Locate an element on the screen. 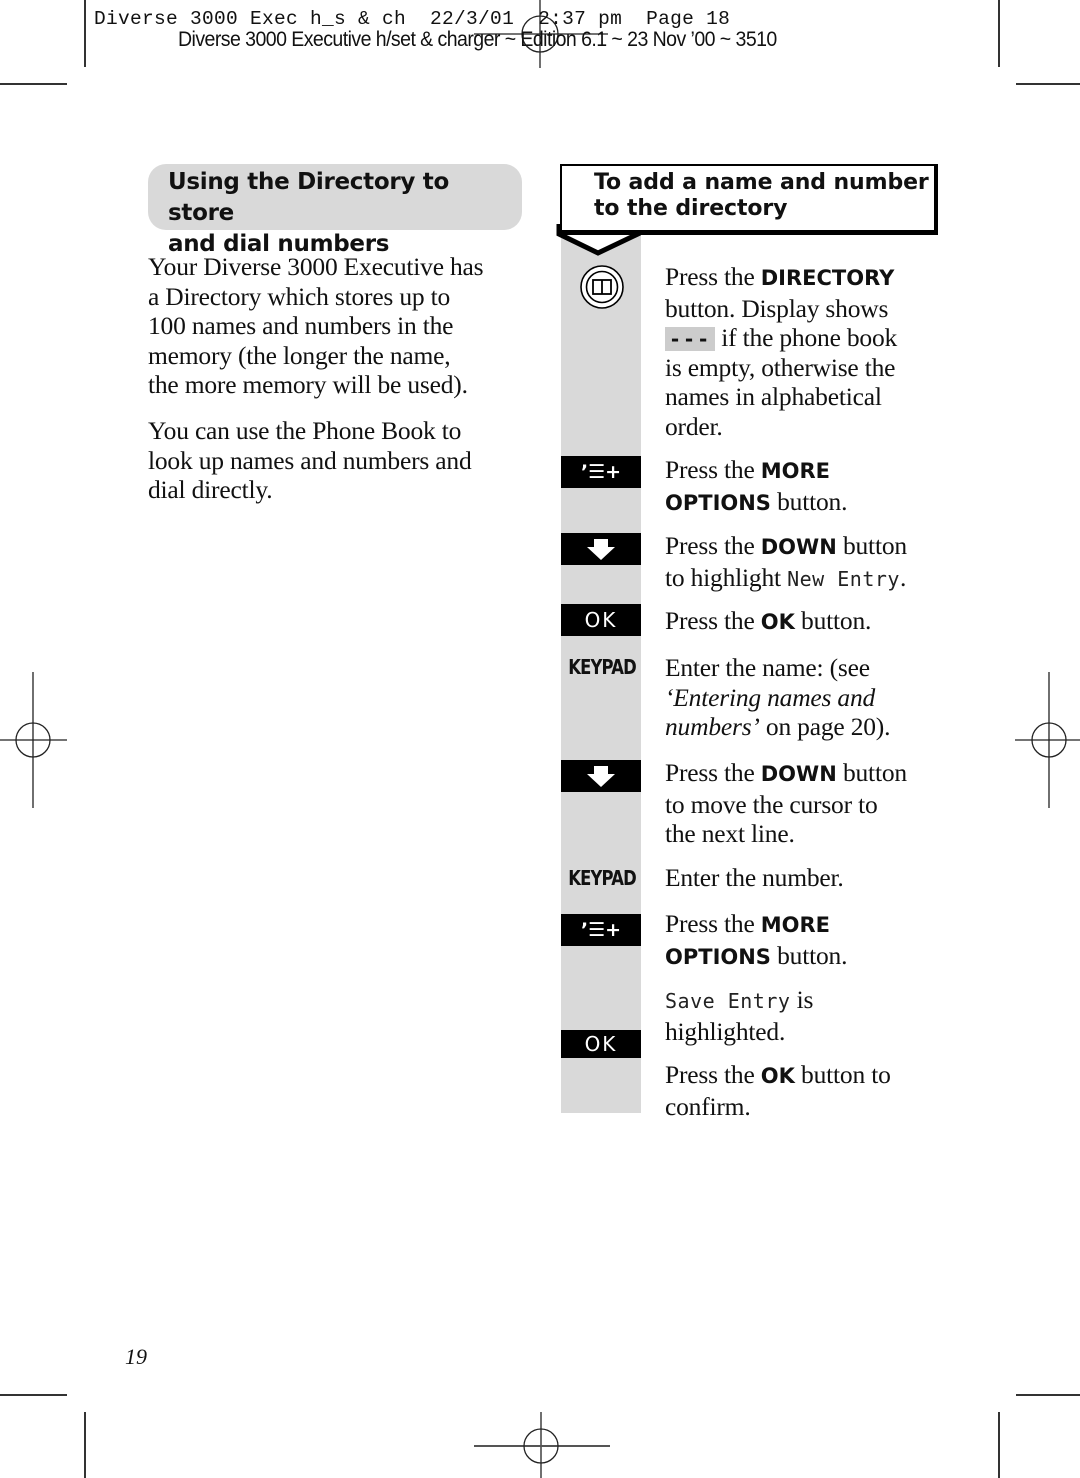 Image resolution: width=1080 pixels, height=1478 pixels. step-8: Press the MORE OPTIONS button. is located at coordinates (756, 939).